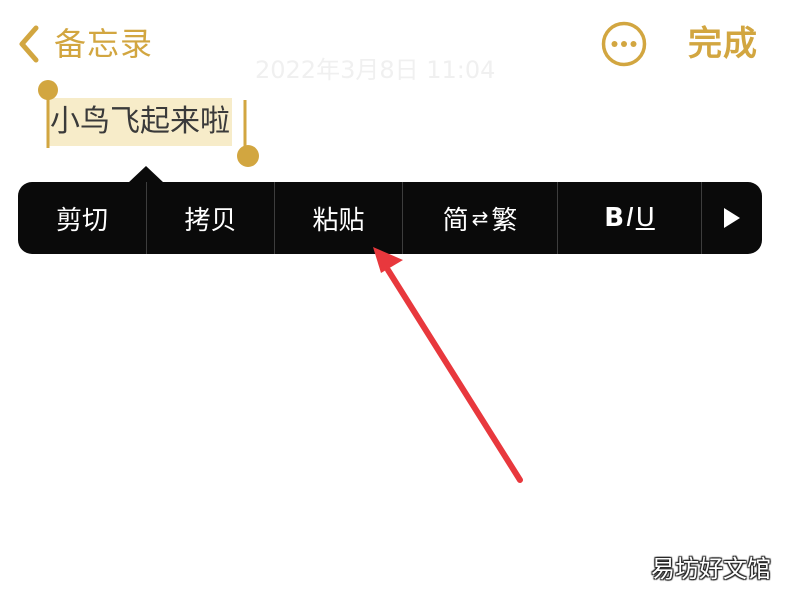 The width and height of the screenshot is (800, 600). I want to click on watermark-text: 易坊好文馆, so click(711, 569).